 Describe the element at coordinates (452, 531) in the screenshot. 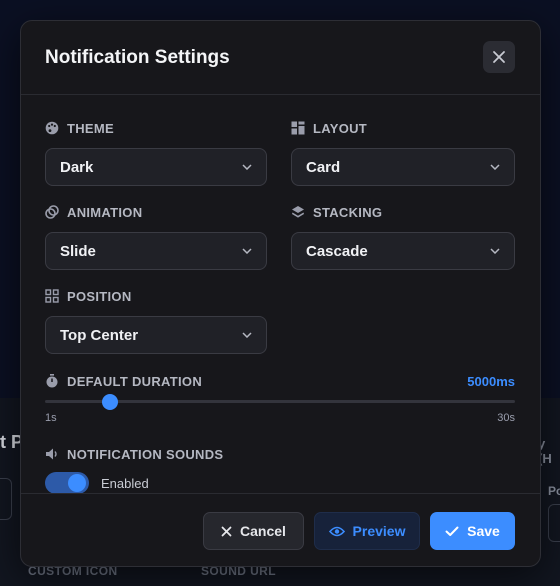

I see `check-icon` at that location.